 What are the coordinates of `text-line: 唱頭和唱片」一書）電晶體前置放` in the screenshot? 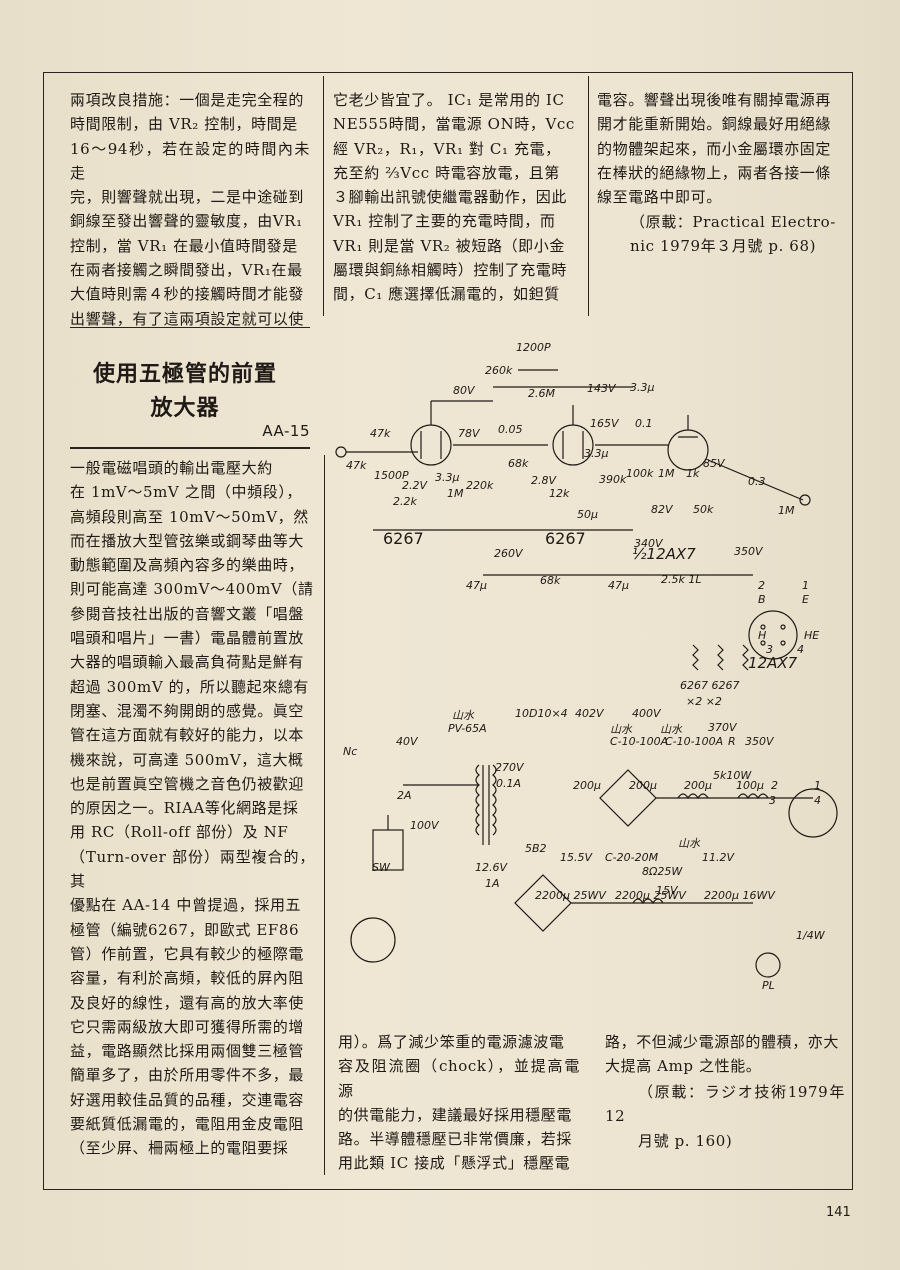 It's located at (187, 638).